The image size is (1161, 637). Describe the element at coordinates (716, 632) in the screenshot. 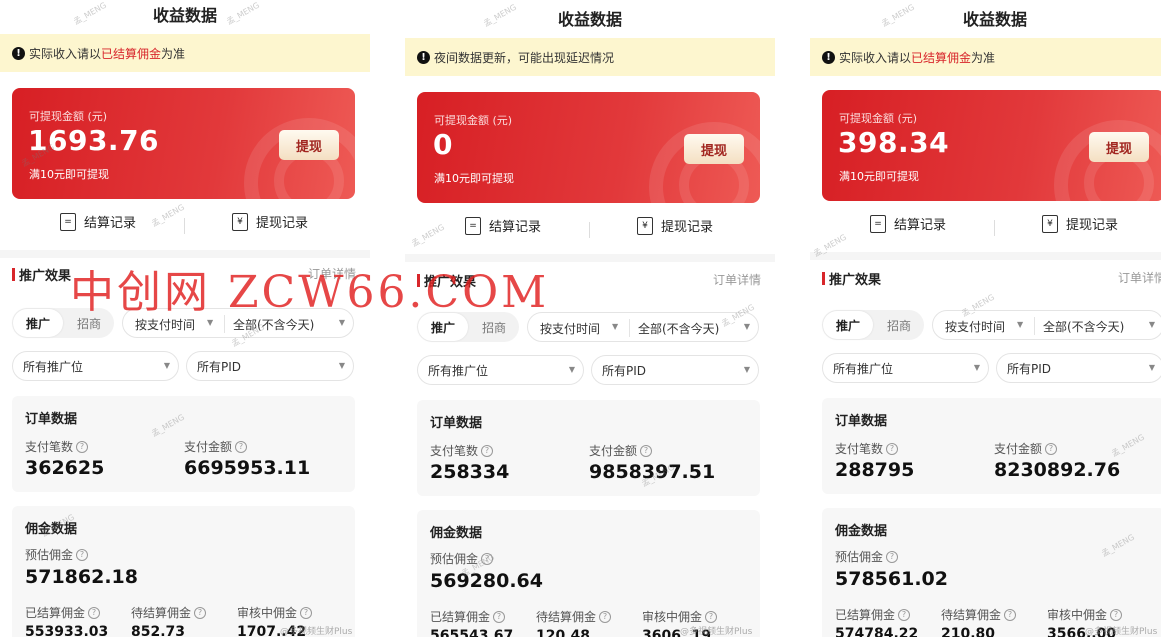

I see `footer-watermark: @多视频生财Plus` at that location.